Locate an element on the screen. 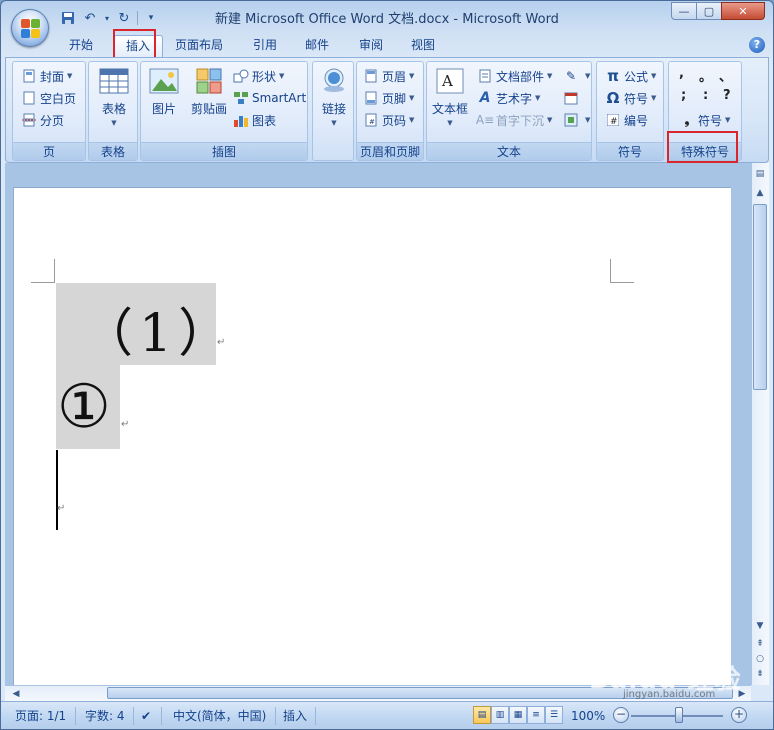 The image size is (774, 730). minimize-button: — is located at coordinates (684, 11).